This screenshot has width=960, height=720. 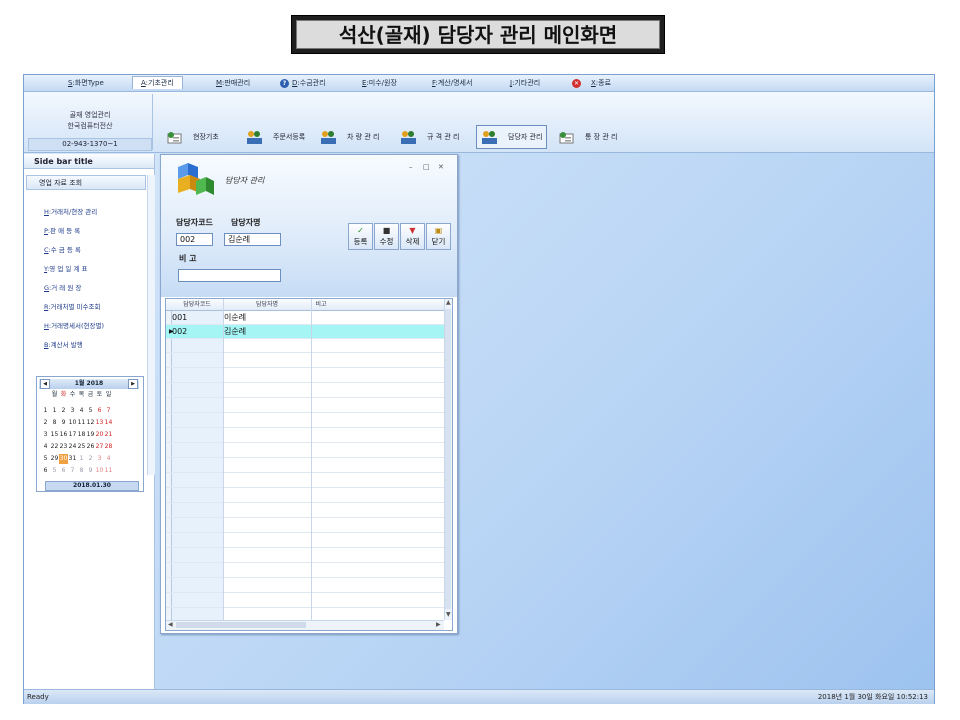 What do you see at coordinates (63, 459) in the screenshot?
I see `calendar-day-today: 30` at bounding box center [63, 459].